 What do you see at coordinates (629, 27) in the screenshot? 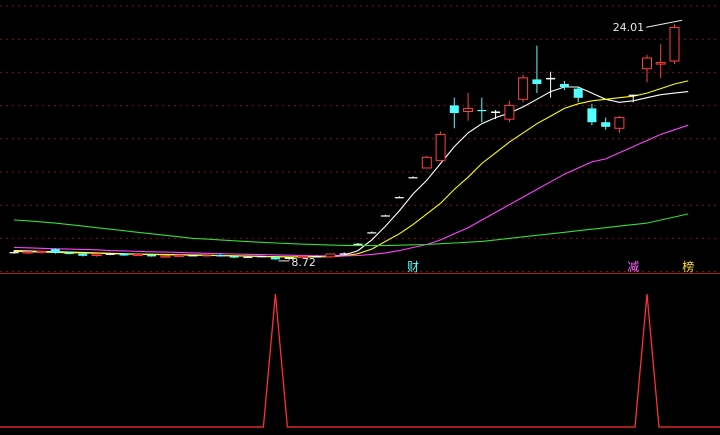
I see `price-label: 24.01` at bounding box center [629, 27].